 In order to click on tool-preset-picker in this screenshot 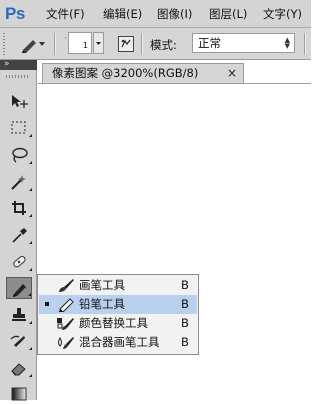, I will do `click(33, 45)`.